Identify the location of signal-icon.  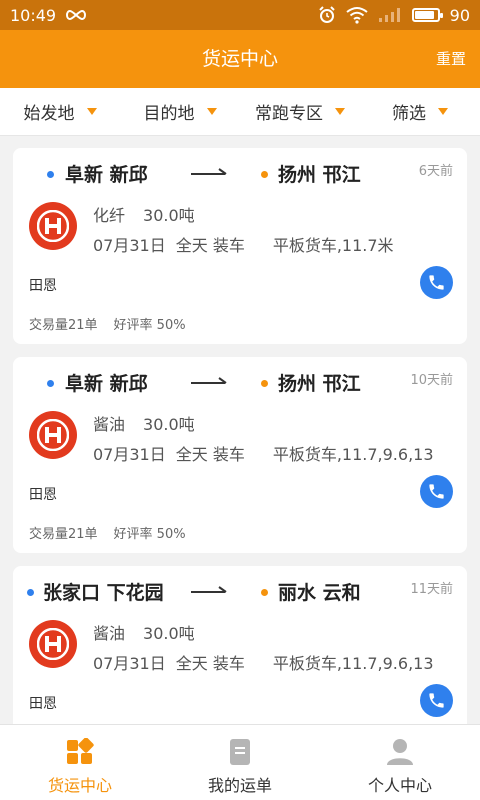
(389, 15).